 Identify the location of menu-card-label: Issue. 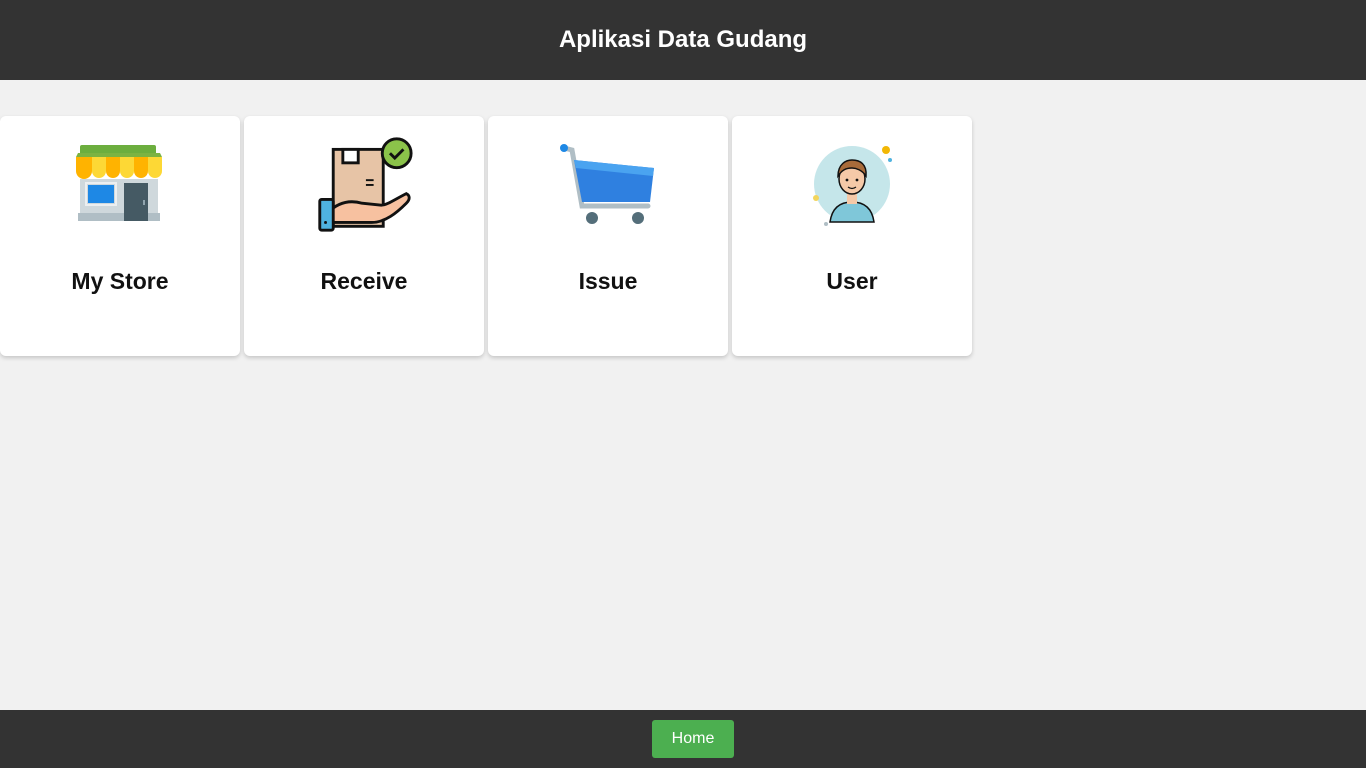
(608, 281).